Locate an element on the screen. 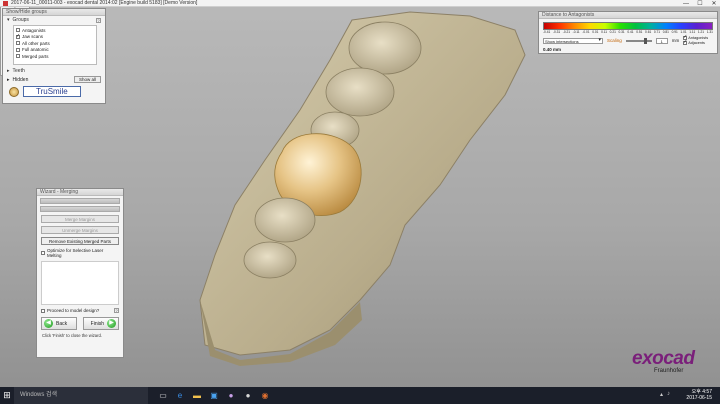 Image resolution: width=720 pixels, height=404 pixels. collapse-icon: ▾ is located at coordinates (8, 20).